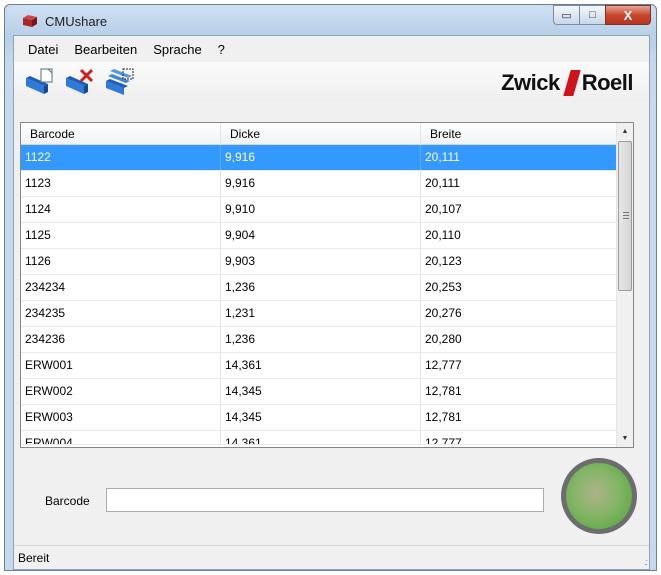 The height and width of the screenshot is (575, 661). What do you see at coordinates (625, 131) in the screenshot?
I see `scroll-up-button: ▲` at bounding box center [625, 131].